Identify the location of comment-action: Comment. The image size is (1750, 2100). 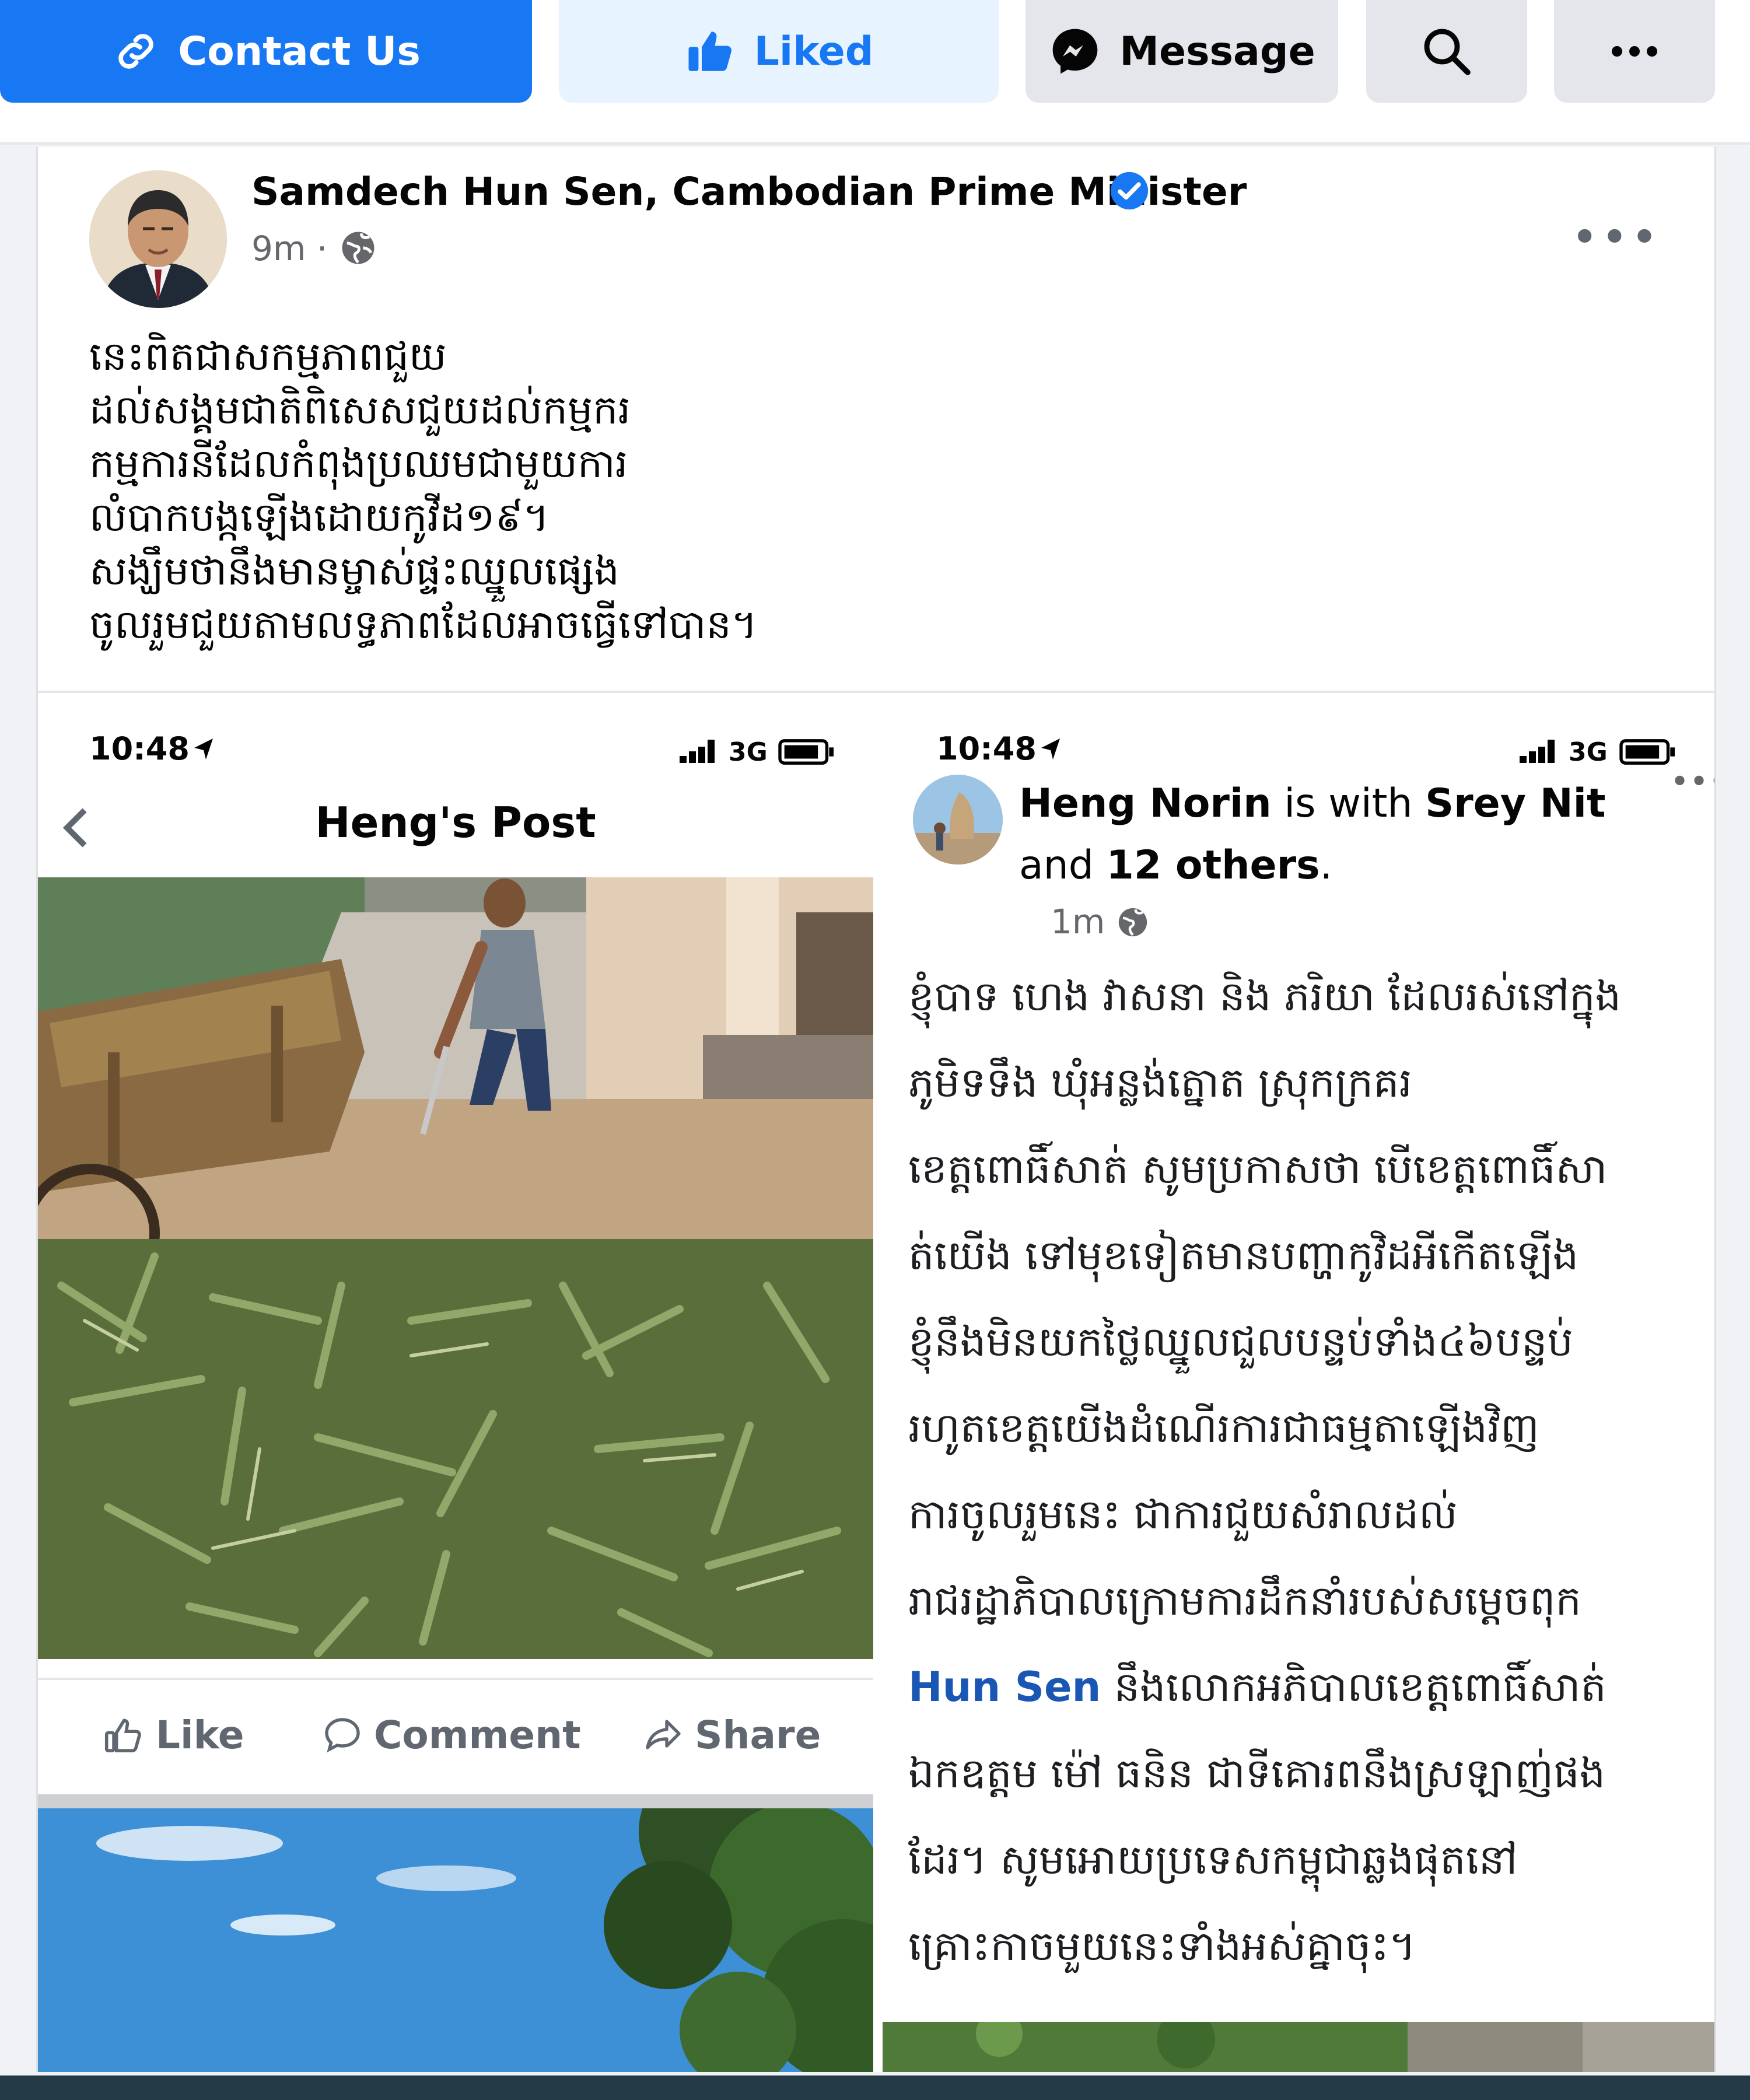
(451, 1735).